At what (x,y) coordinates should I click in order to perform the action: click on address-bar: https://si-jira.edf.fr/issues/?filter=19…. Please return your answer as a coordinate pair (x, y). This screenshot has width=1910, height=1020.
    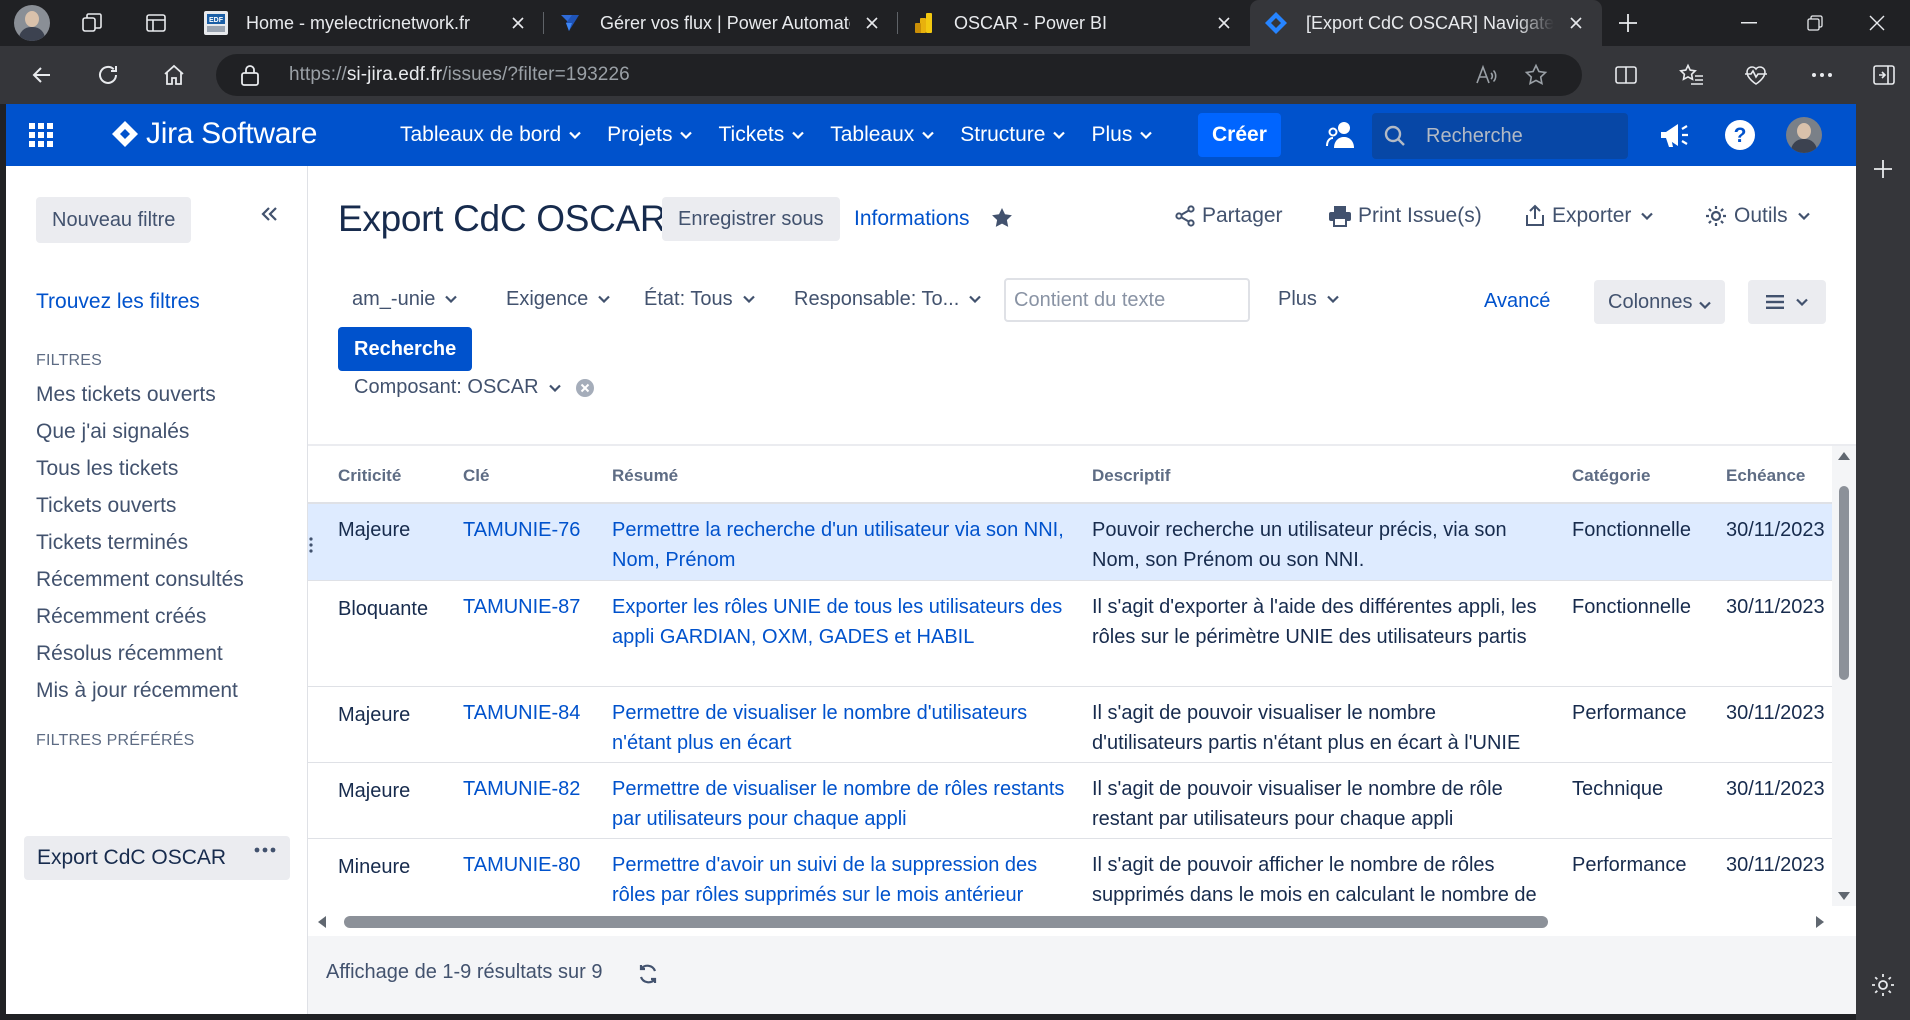
    Looking at the image, I should click on (899, 75).